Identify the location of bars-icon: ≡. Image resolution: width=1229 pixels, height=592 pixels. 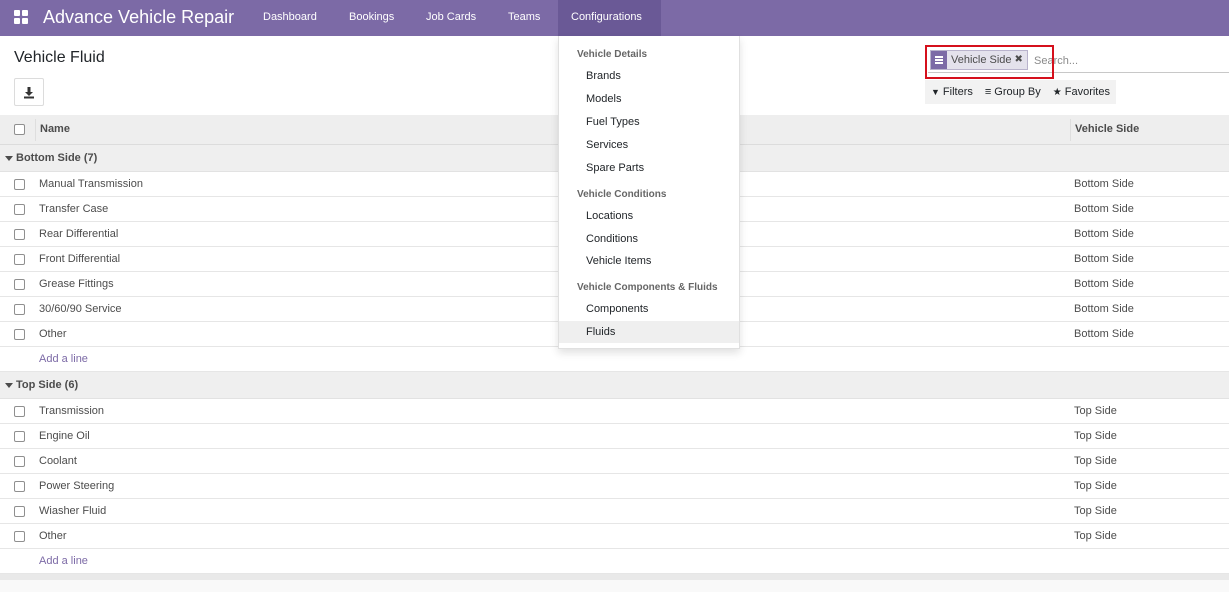
(988, 92).